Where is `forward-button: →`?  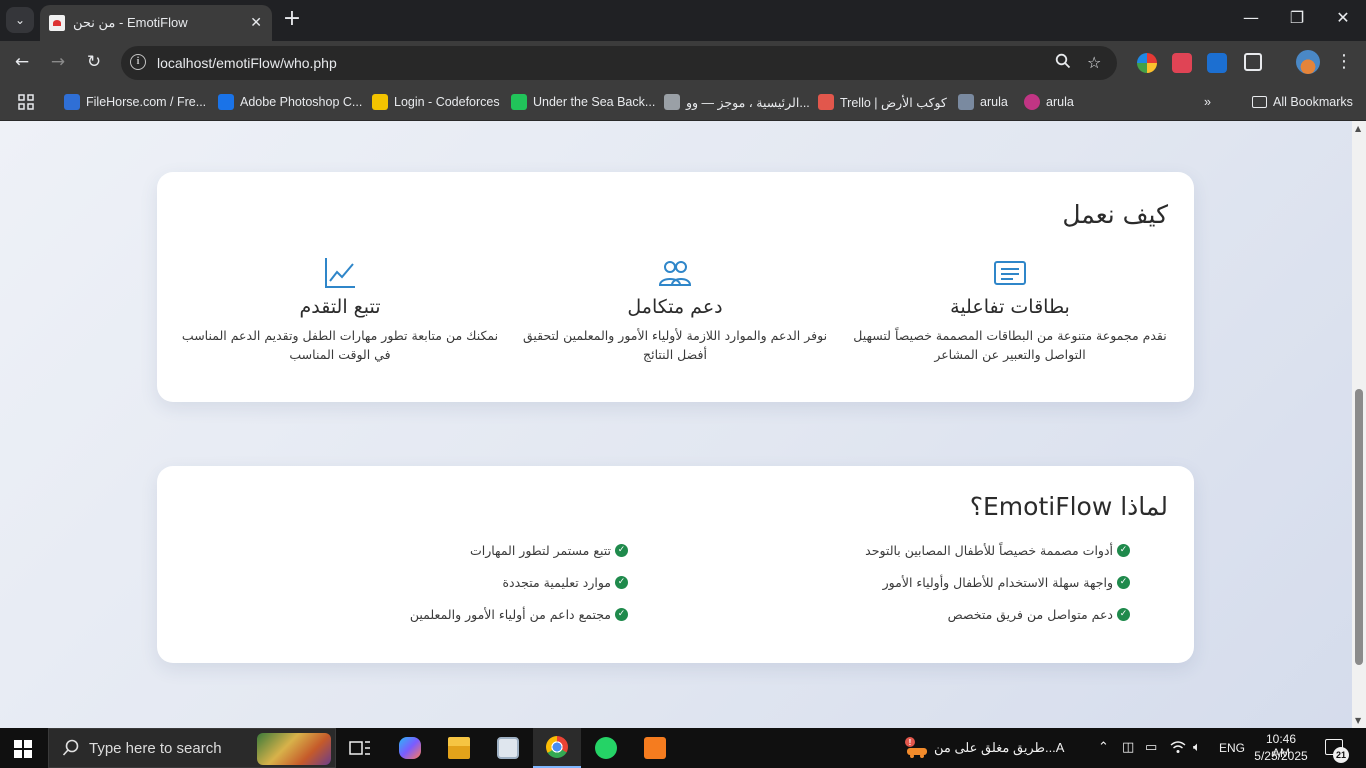 forward-button: → is located at coordinates (58, 62).